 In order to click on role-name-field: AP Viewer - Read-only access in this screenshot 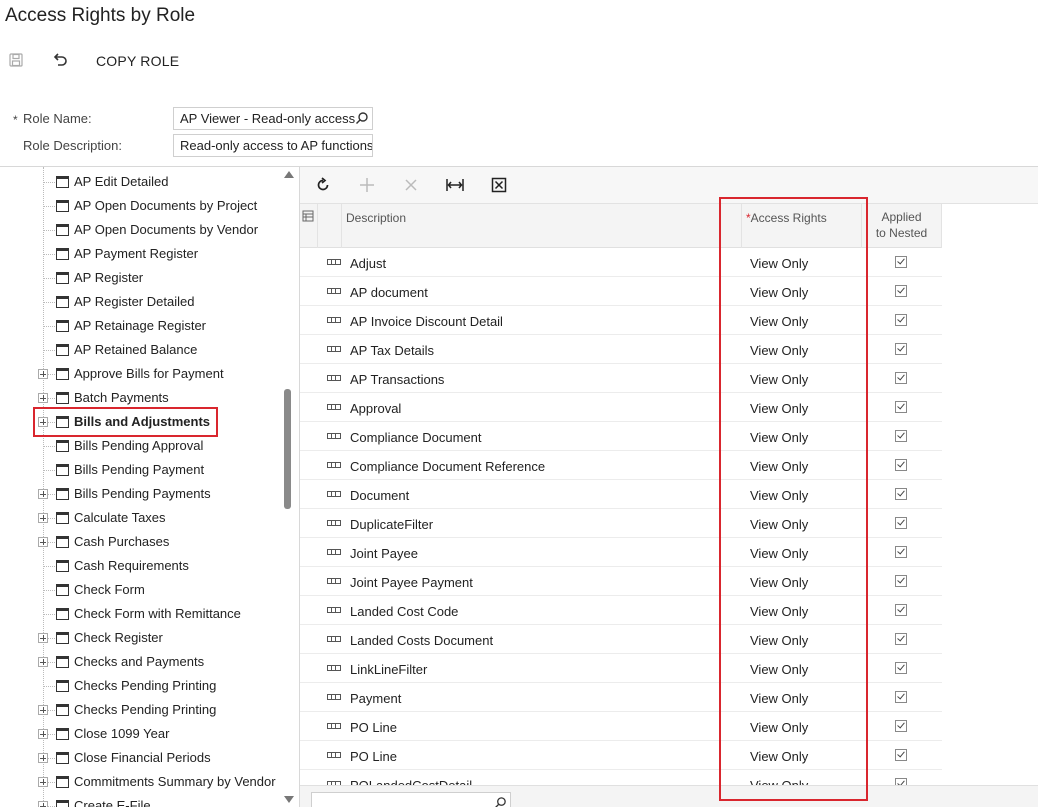, I will do `click(273, 118)`.